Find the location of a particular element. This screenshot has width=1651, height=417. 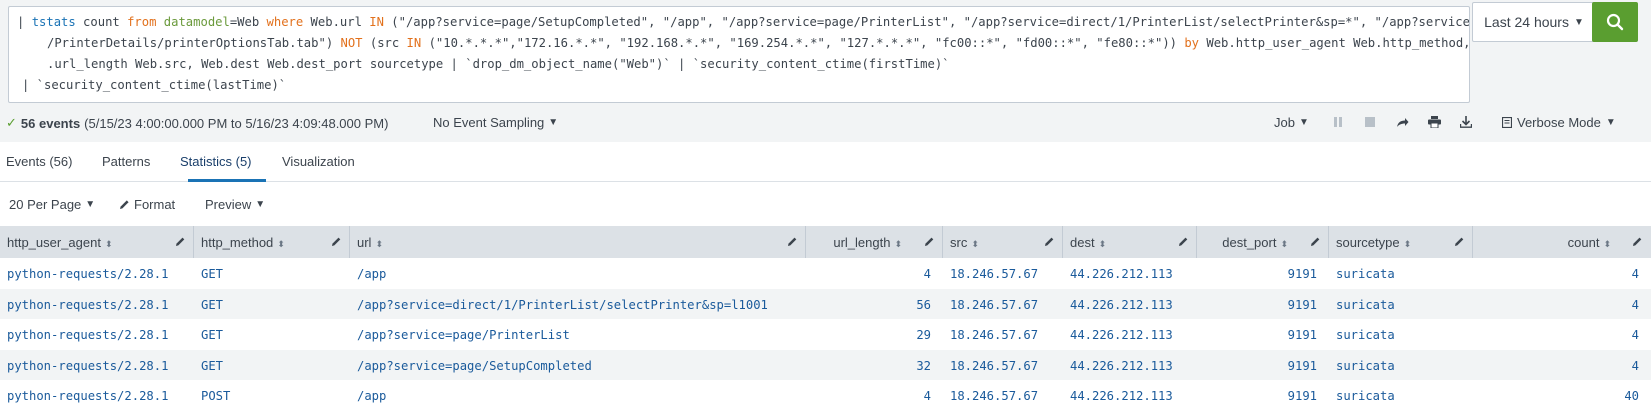

column-header-dest: dest ⬍ is located at coordinates (1130, 242).